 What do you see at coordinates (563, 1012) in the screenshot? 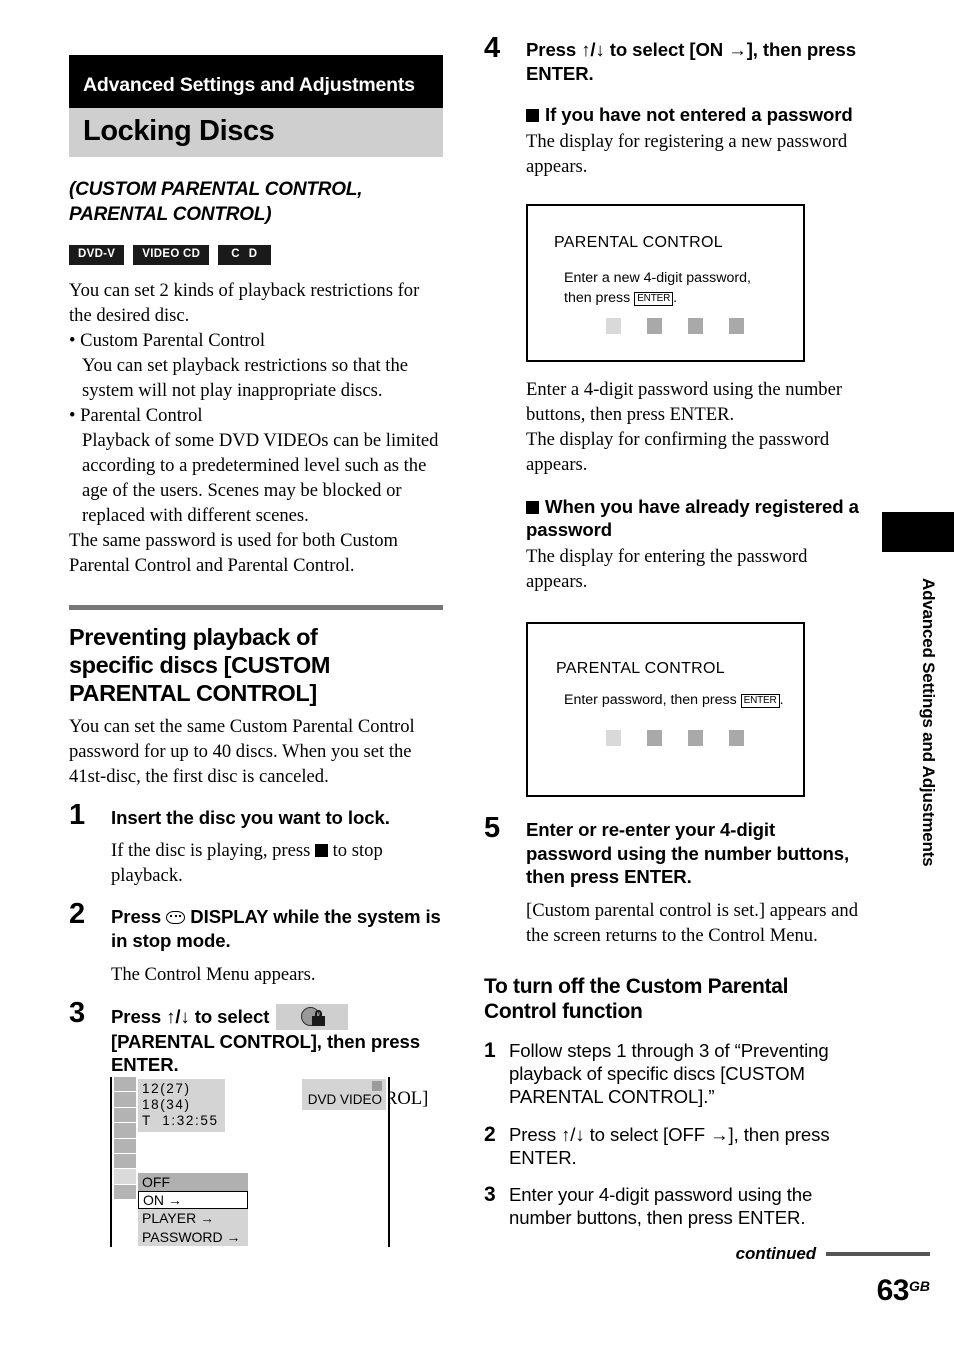
I see `turn-off-heading-line-2: Control function` at bounding box center [563, 1012].